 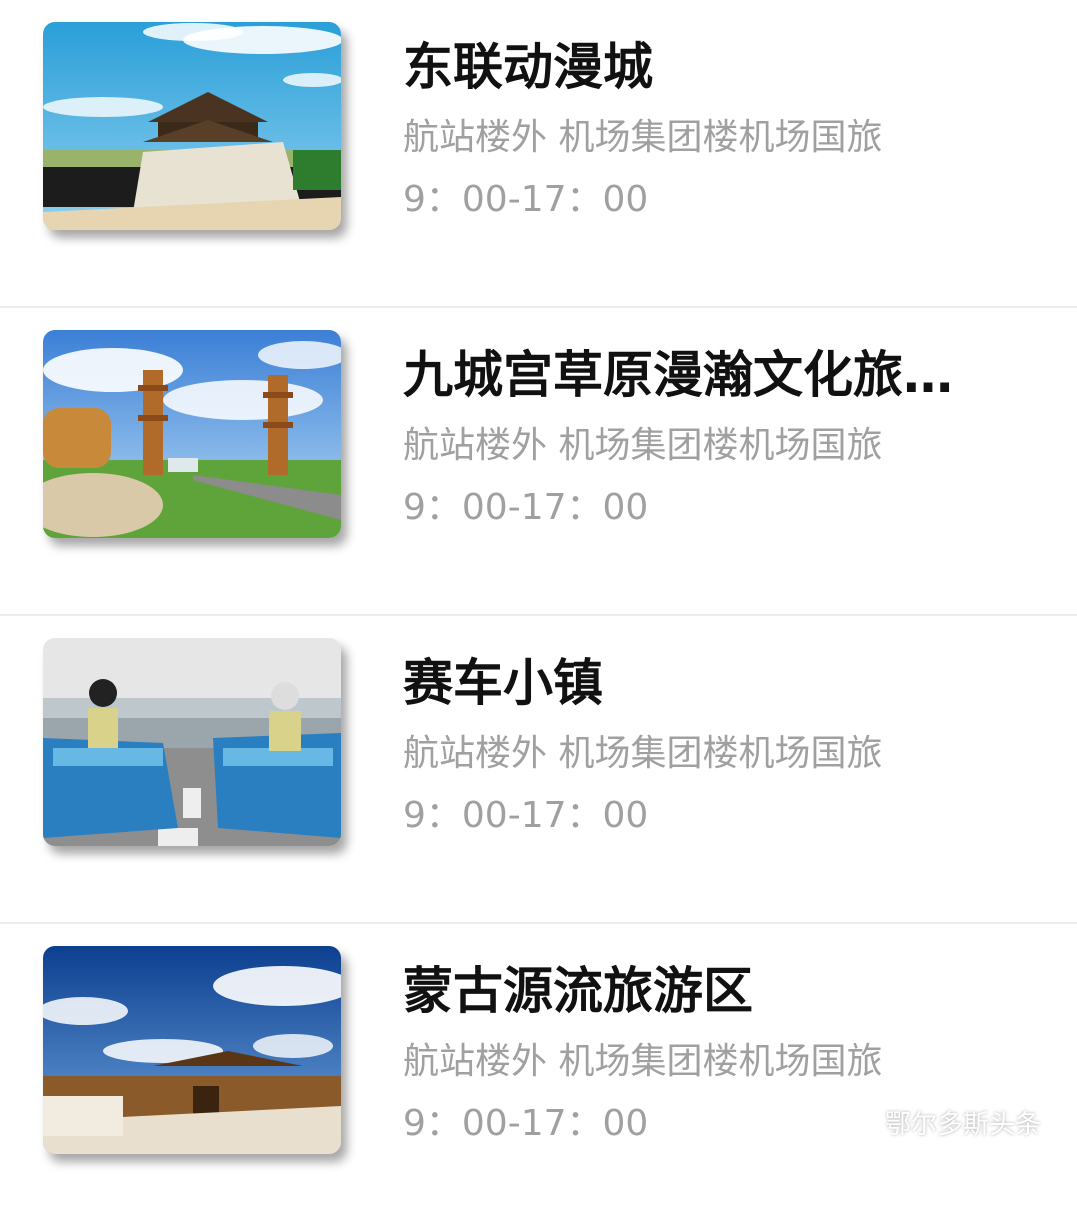 What do you see at coordinates (192, 434) in the screenshot?
I see `grassland-towers-photo` at bounding box center [192, 434].